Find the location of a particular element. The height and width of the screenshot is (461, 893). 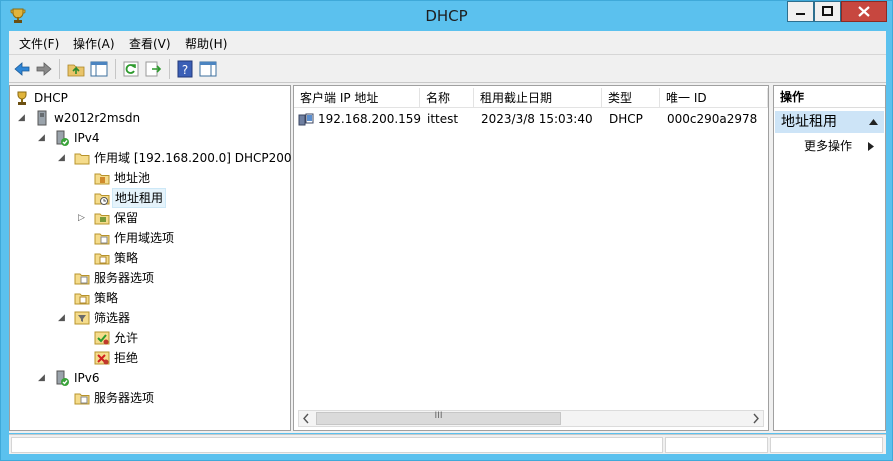

actions-section-address-leases: 地址租用 is located at coordinates (829, 122).